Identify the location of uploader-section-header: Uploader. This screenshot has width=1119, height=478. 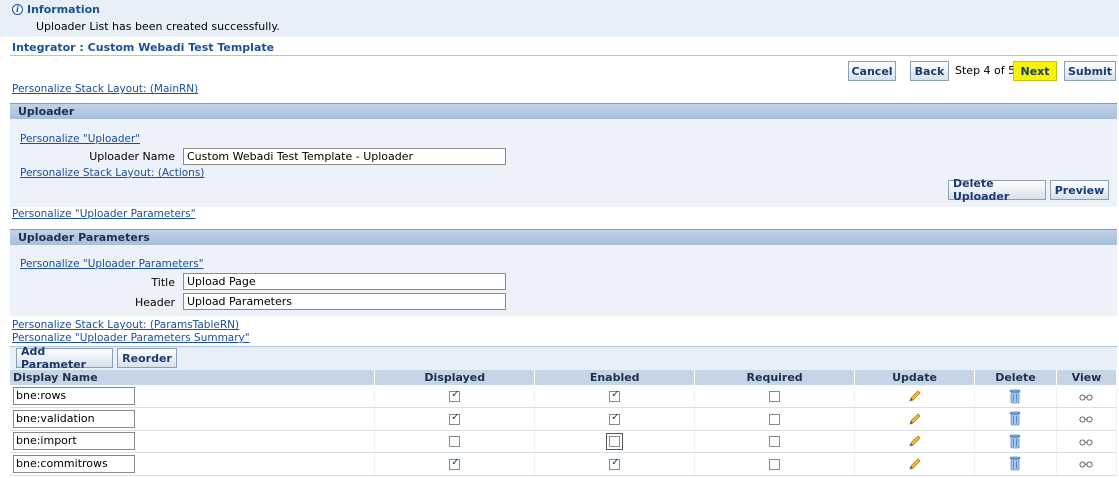
(563, 111).